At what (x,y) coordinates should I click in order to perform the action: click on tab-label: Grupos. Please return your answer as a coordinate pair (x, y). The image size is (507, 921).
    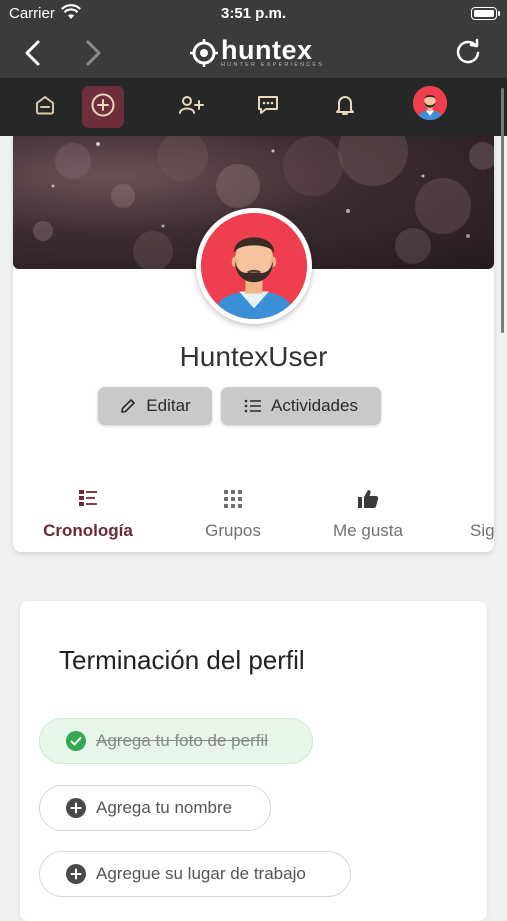
    Looking at the image, I should click on (233, 530).